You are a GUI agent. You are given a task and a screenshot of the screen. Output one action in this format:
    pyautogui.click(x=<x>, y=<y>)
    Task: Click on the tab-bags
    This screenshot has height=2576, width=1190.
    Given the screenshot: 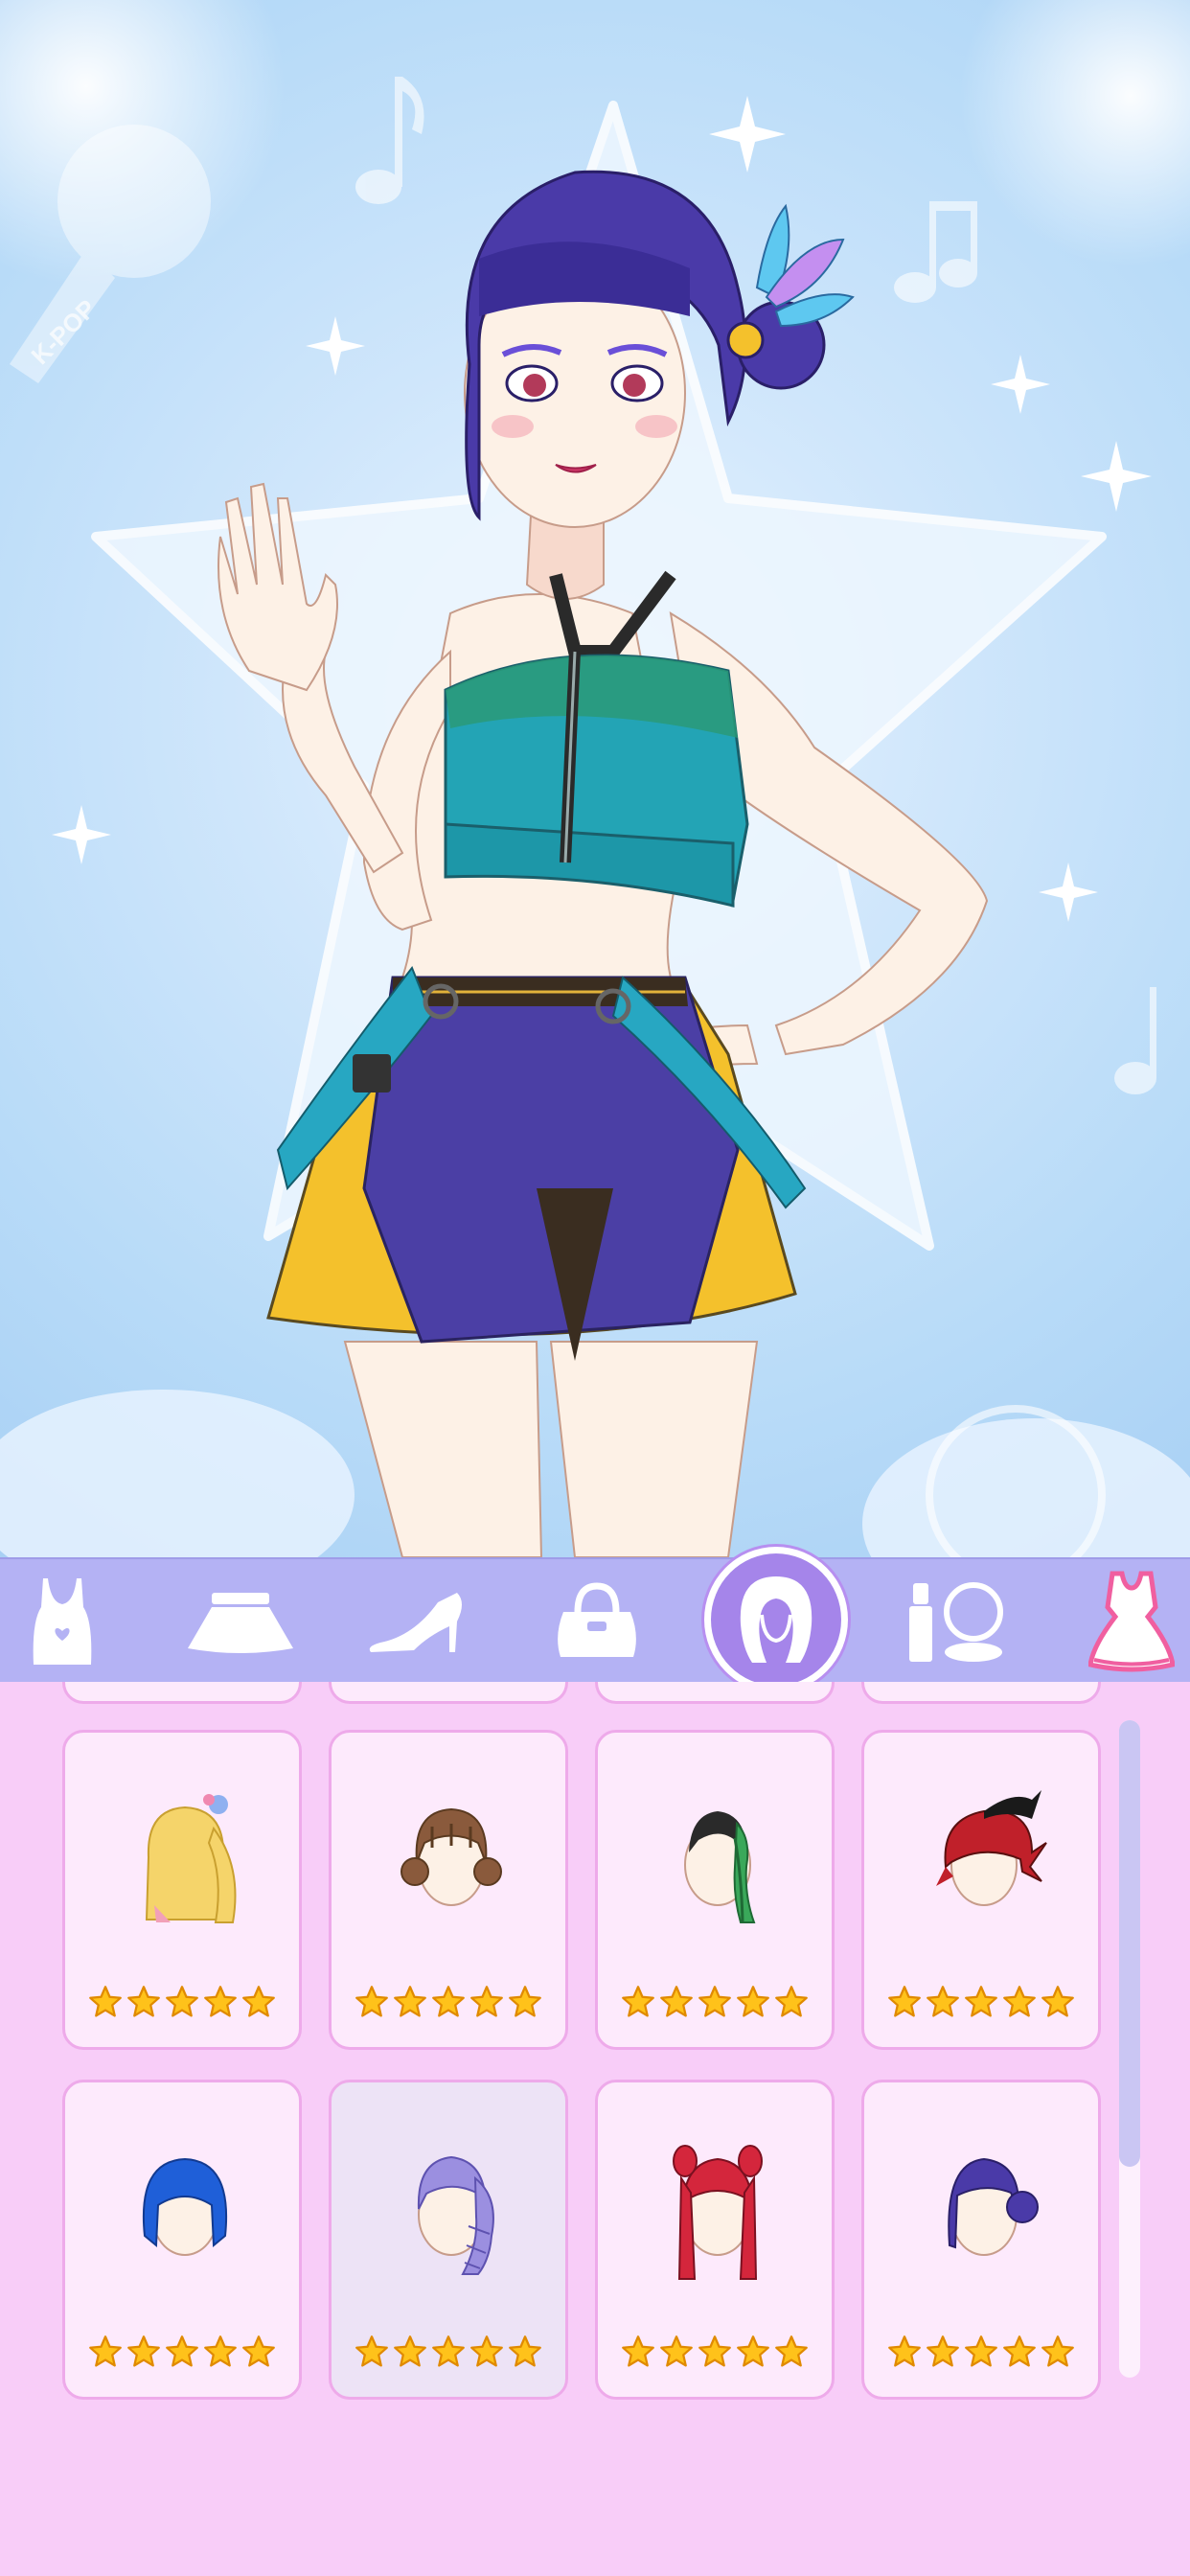 What is the action you would take?
    pyautogui.click(x=597, y=1621)
    